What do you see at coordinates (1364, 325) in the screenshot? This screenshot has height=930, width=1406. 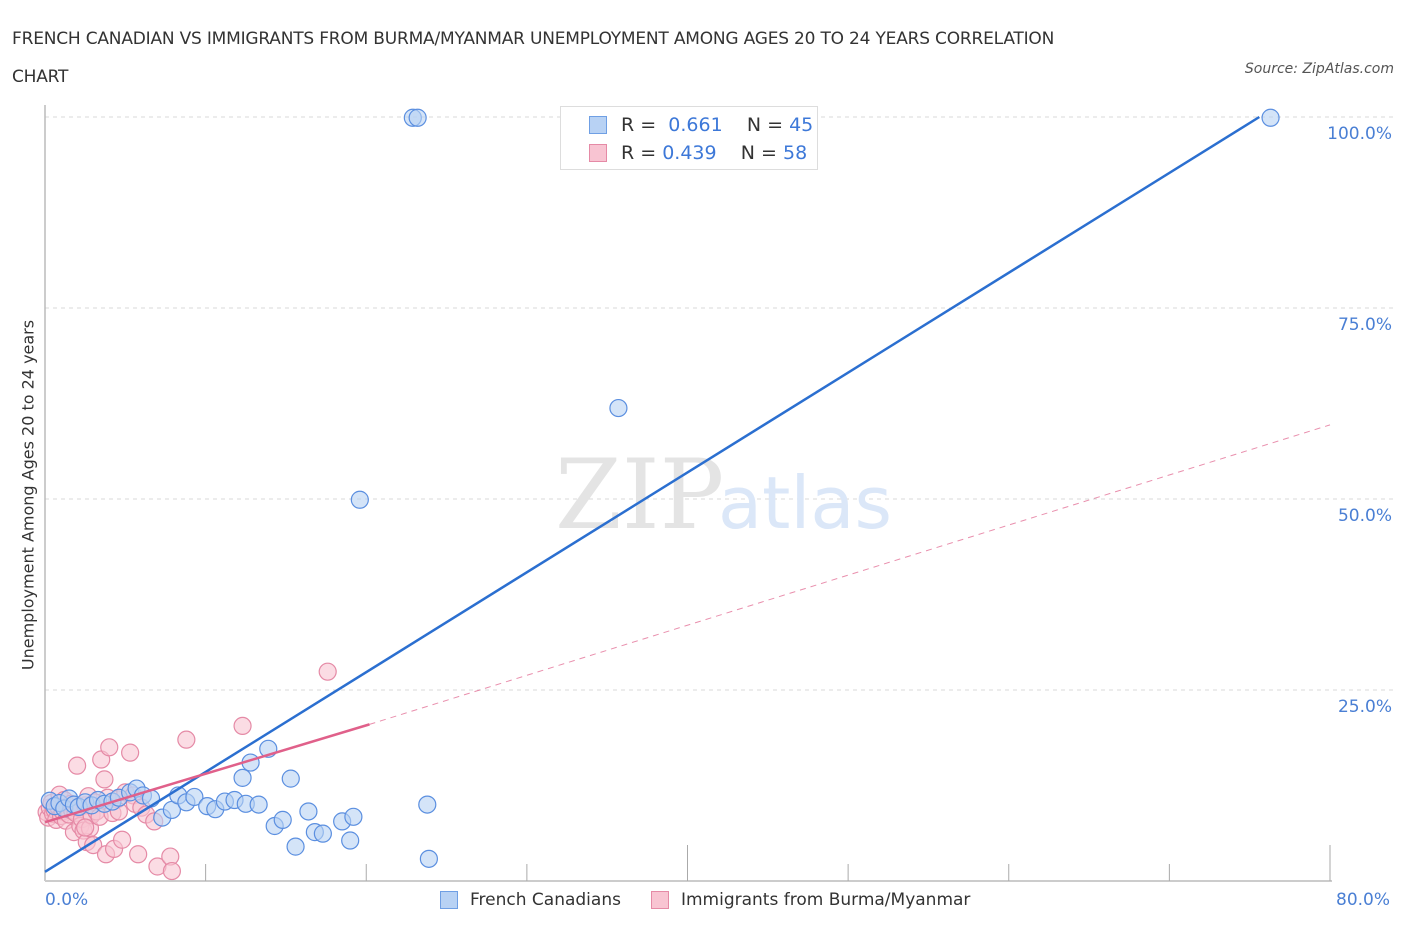 I see `y-tick-label-75: 75.0%` at bounding box center [1364, 325].